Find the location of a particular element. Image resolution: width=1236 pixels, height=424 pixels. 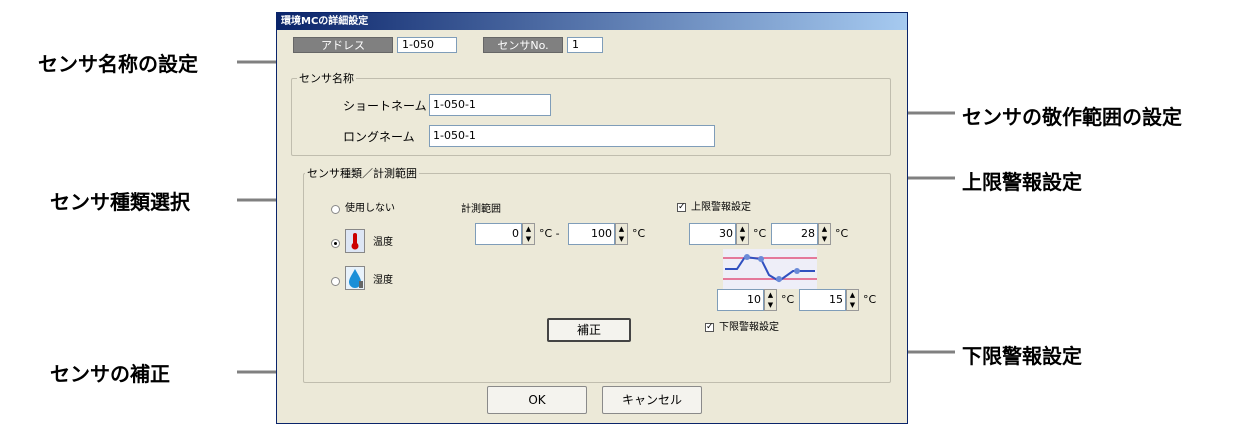

upper-alarm-1-value: 30 is located at coordinates (712, 234).